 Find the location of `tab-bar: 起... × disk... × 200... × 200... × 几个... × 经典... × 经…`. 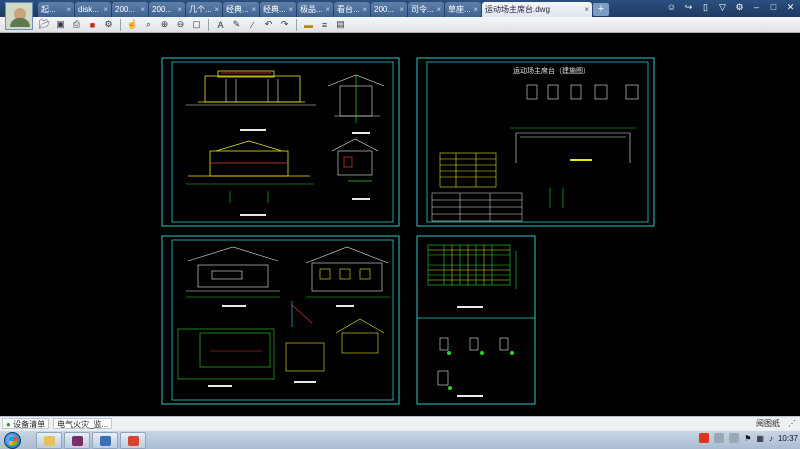

tab-bar: 起... × disk... × 200... × 200... × 几个... × 经典... × 经… is located at coordinates (400, 8).